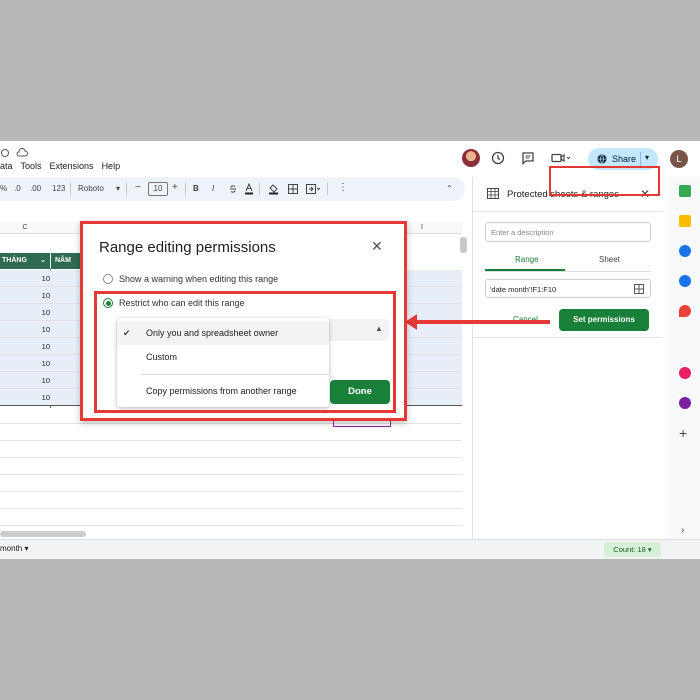  I want to click on add-addon-icon: +, so click(683, 433).